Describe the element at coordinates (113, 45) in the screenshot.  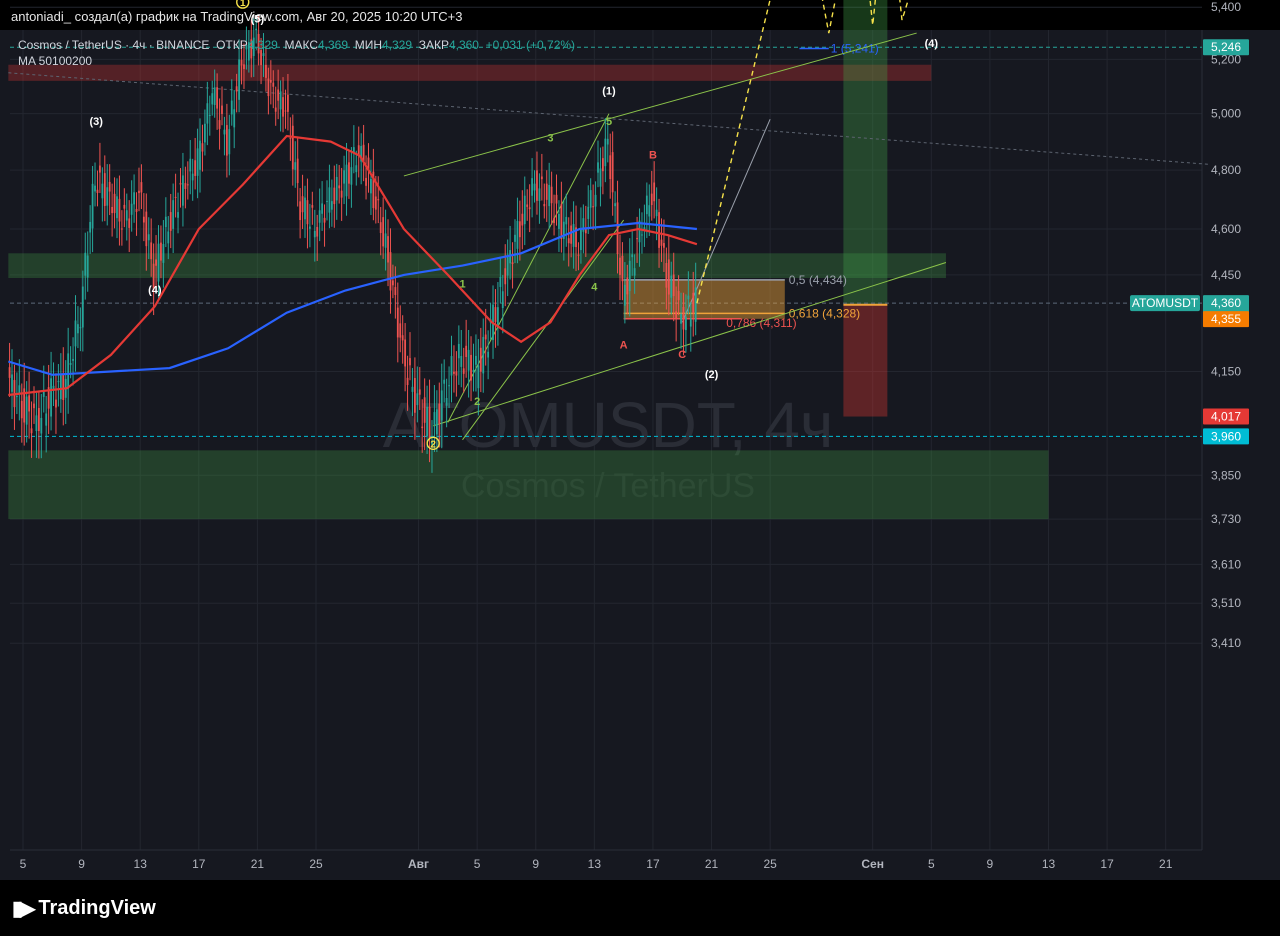
I see `legend-symbol: Cosmos / TetherUS · 4ч · BINANCE` at that location.